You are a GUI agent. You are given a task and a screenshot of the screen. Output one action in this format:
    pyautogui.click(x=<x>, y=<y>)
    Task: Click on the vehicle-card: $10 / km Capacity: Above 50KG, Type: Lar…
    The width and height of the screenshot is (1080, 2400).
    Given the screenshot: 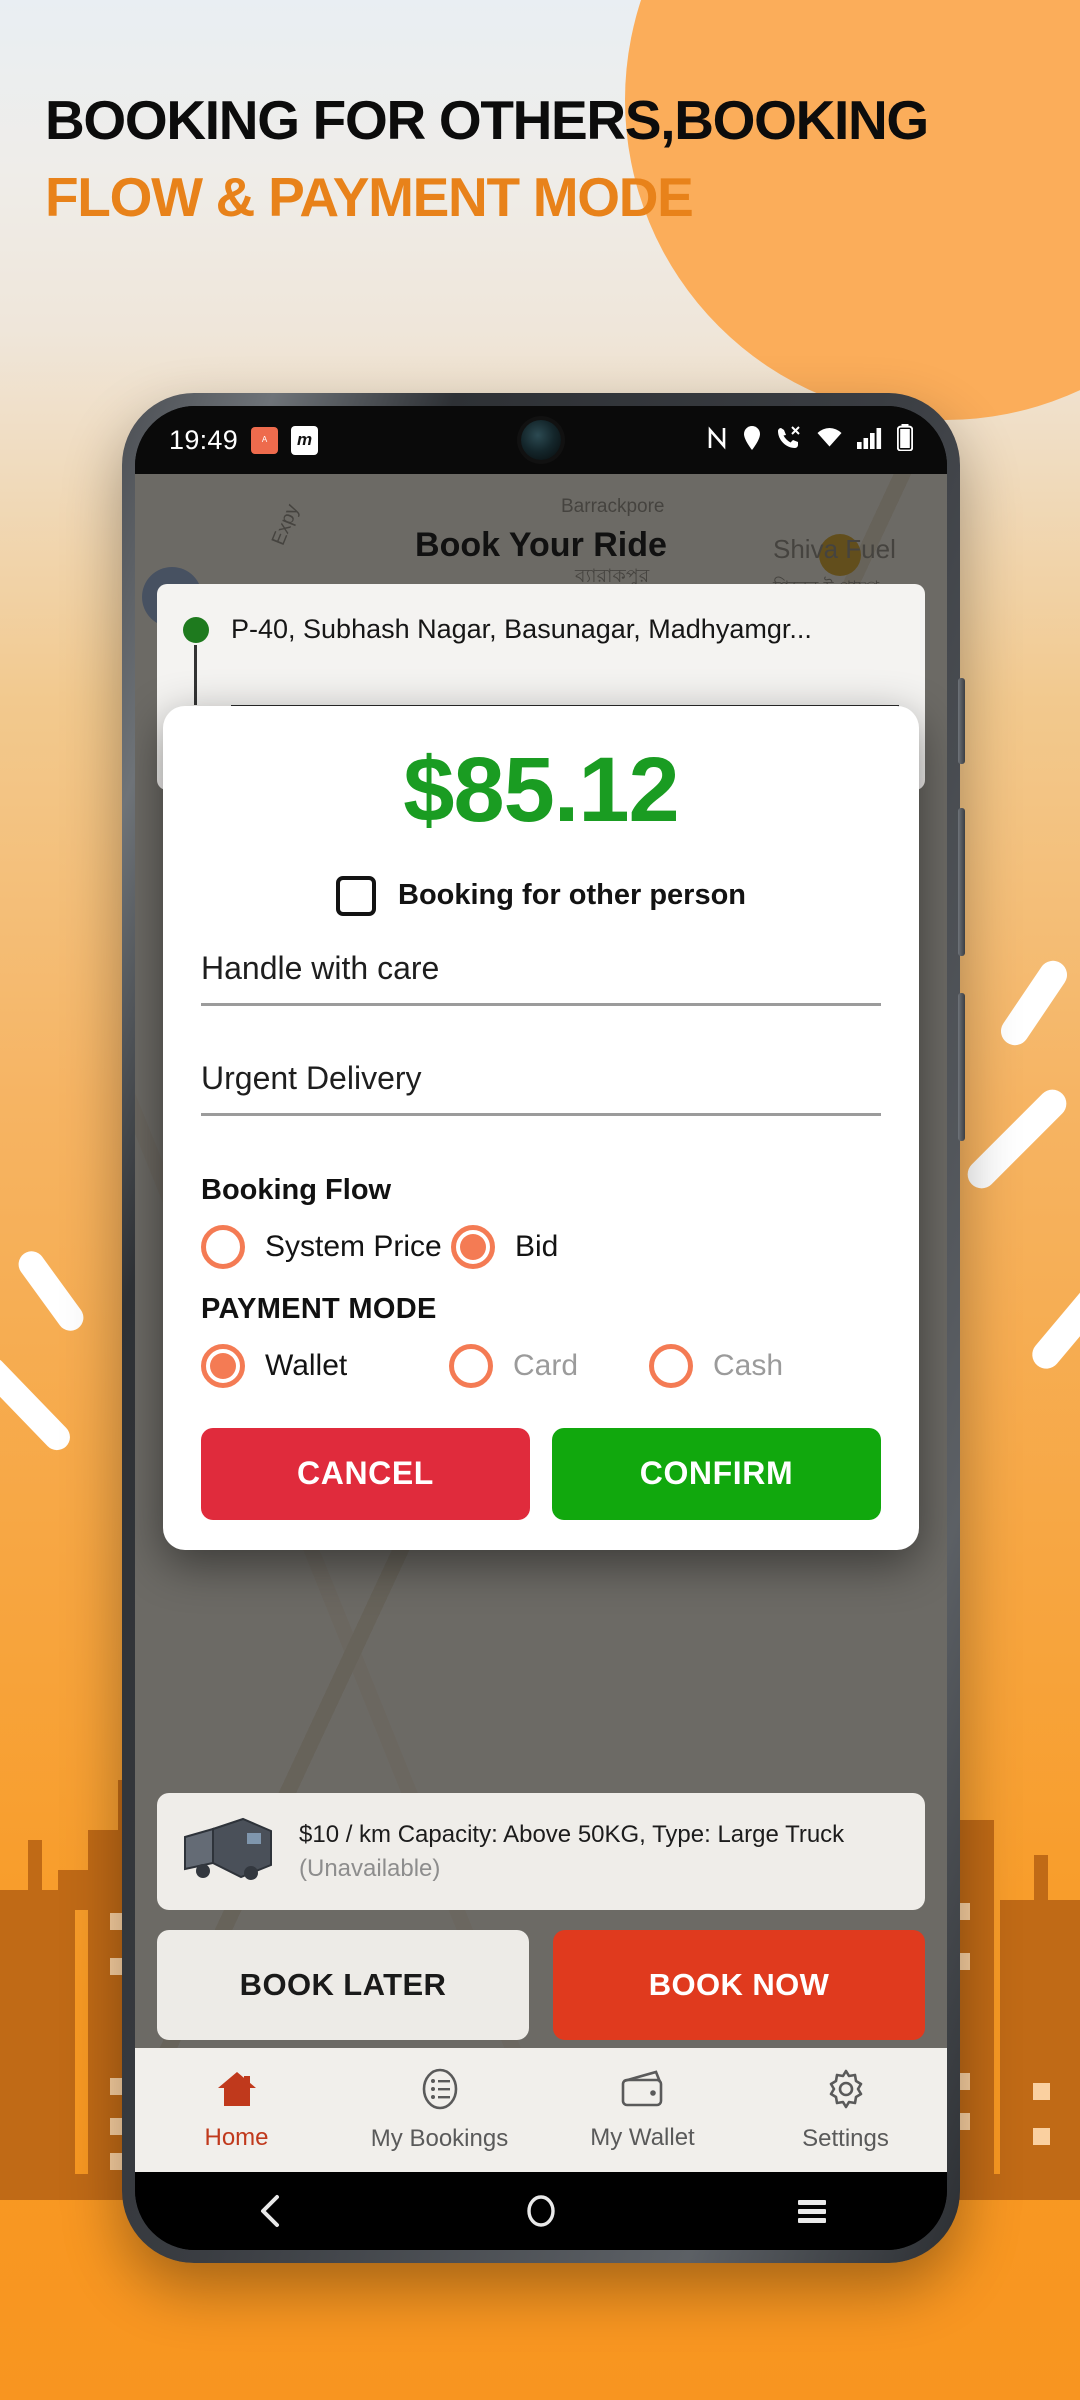 What is the action you would take?
    pyautogui.click(x=541, y=1851)
    